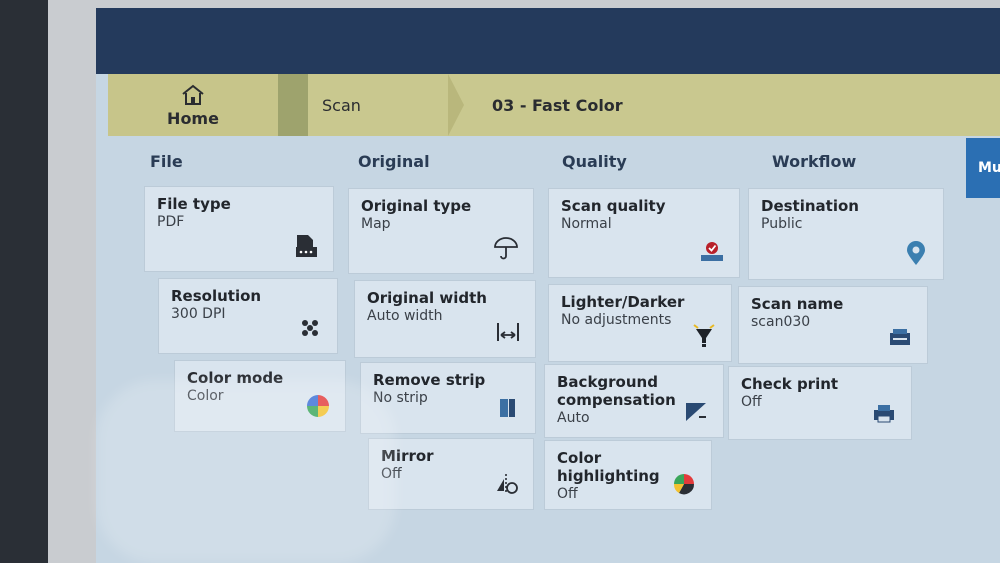  I want to click on top-strip, so click(548, 41).